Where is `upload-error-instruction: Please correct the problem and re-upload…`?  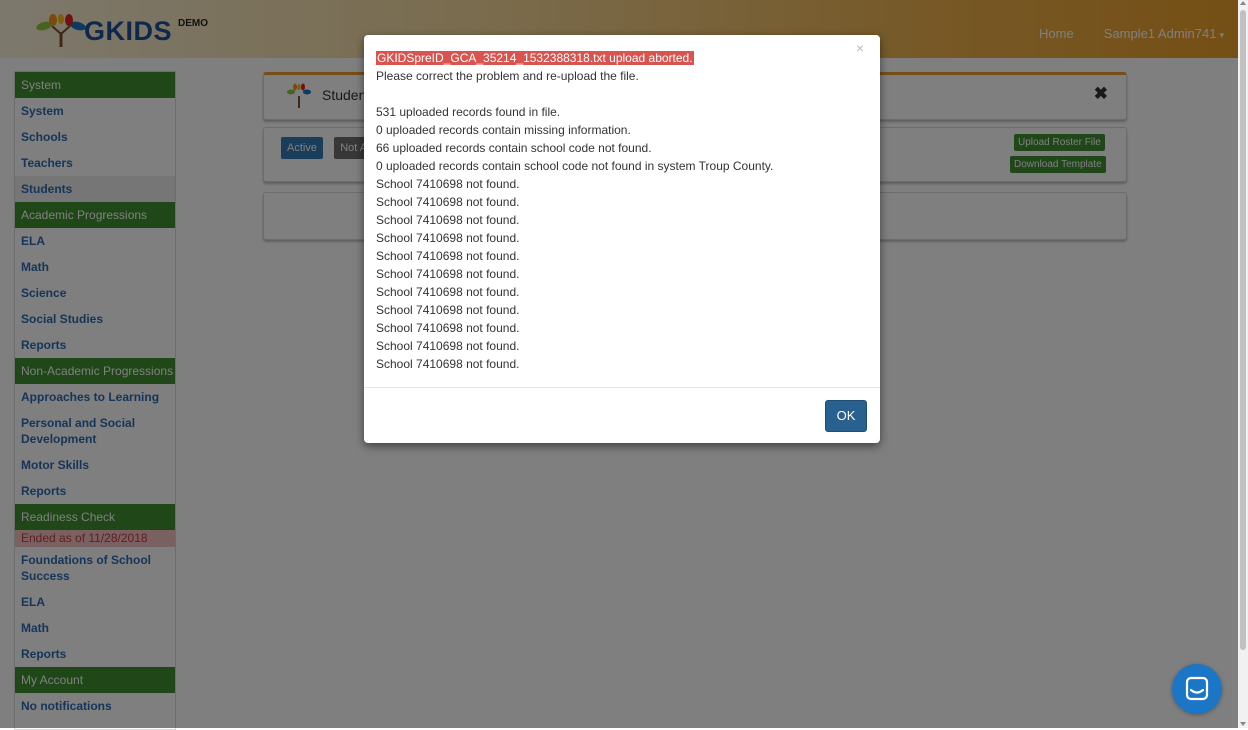 upload-error-instruction: Please correct the problem and re-upload… is located at coordinates (507, 76).